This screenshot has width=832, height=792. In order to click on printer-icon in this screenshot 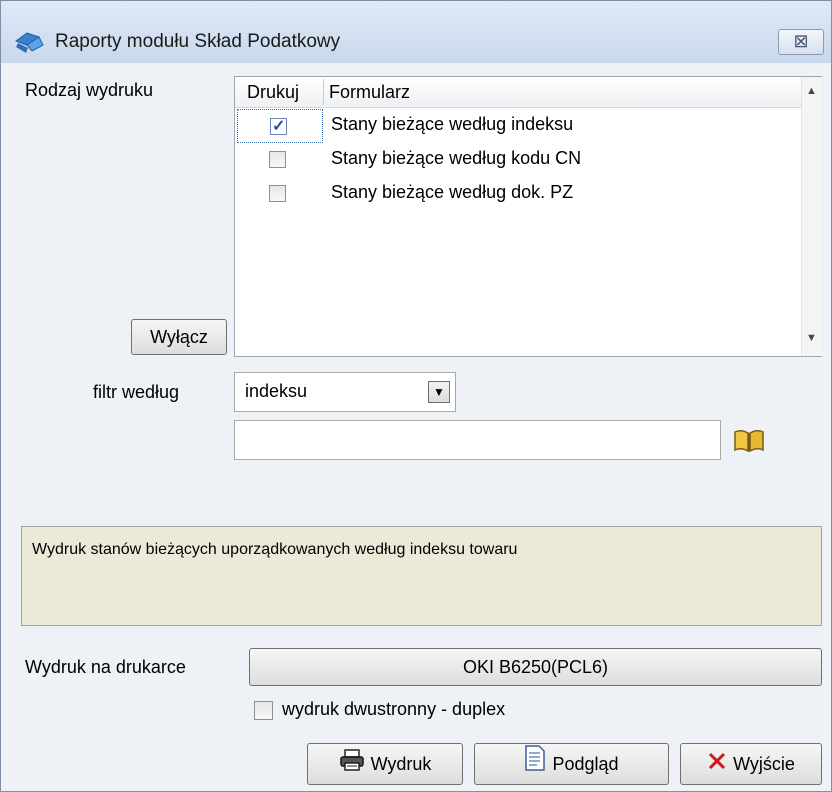, I will do `click(352, 765)`.